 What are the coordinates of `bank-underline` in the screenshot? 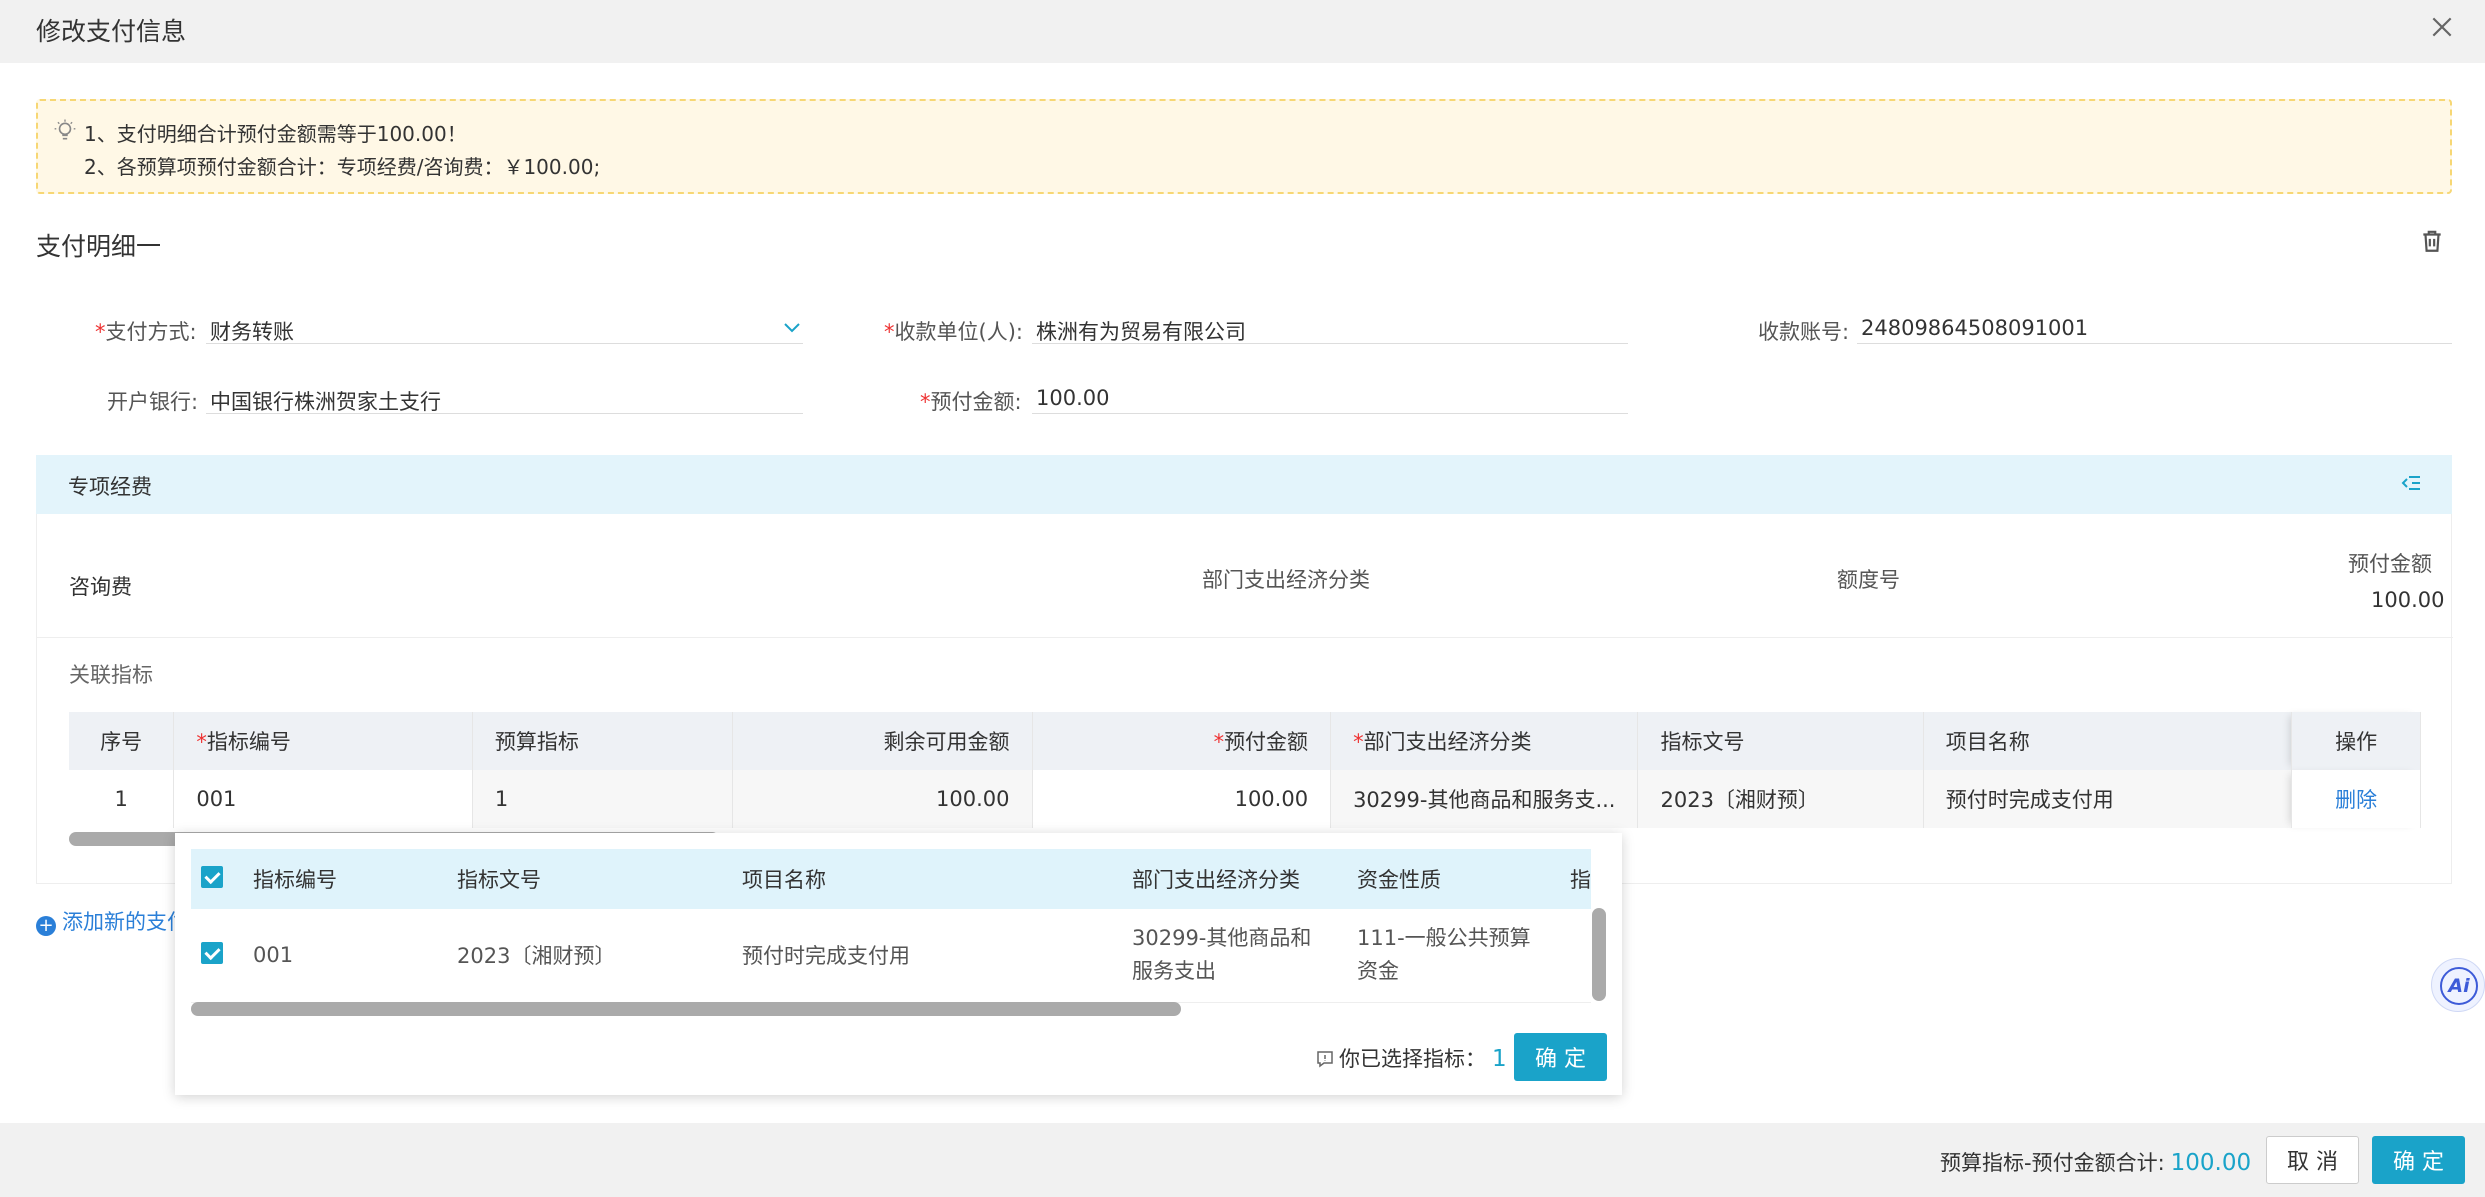 It's located at (504, 413).